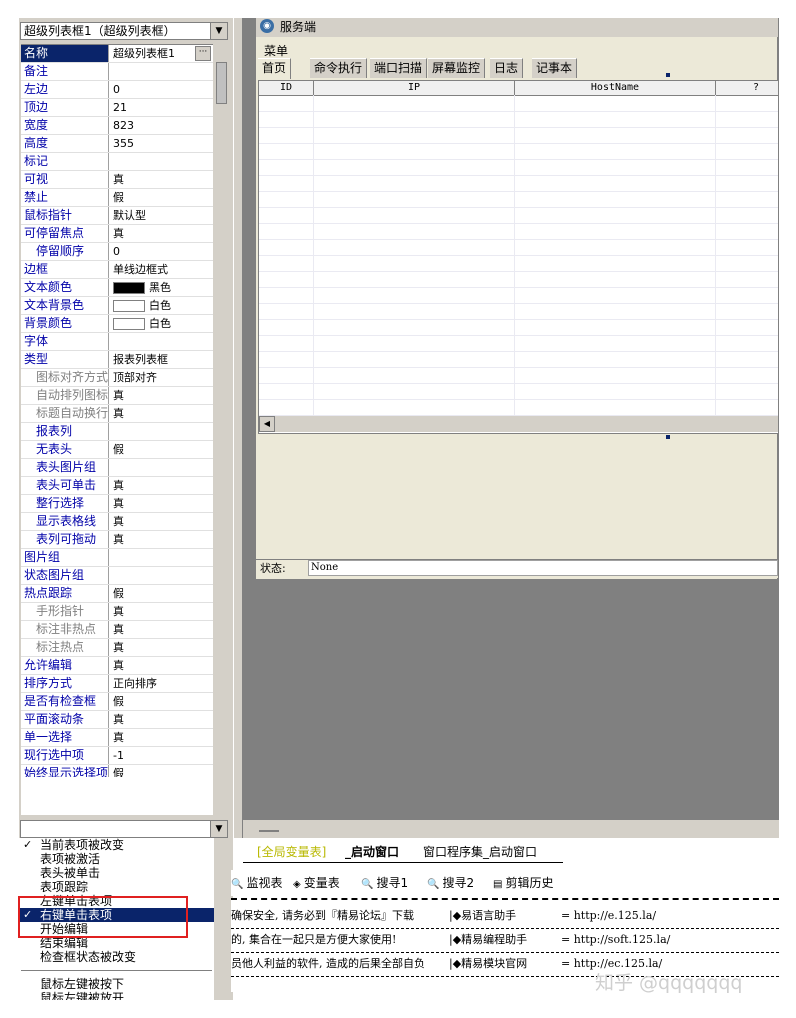  Describe the element at coordinates (162, 323) in the screenshot. I see `property-value: 白色` at that location.